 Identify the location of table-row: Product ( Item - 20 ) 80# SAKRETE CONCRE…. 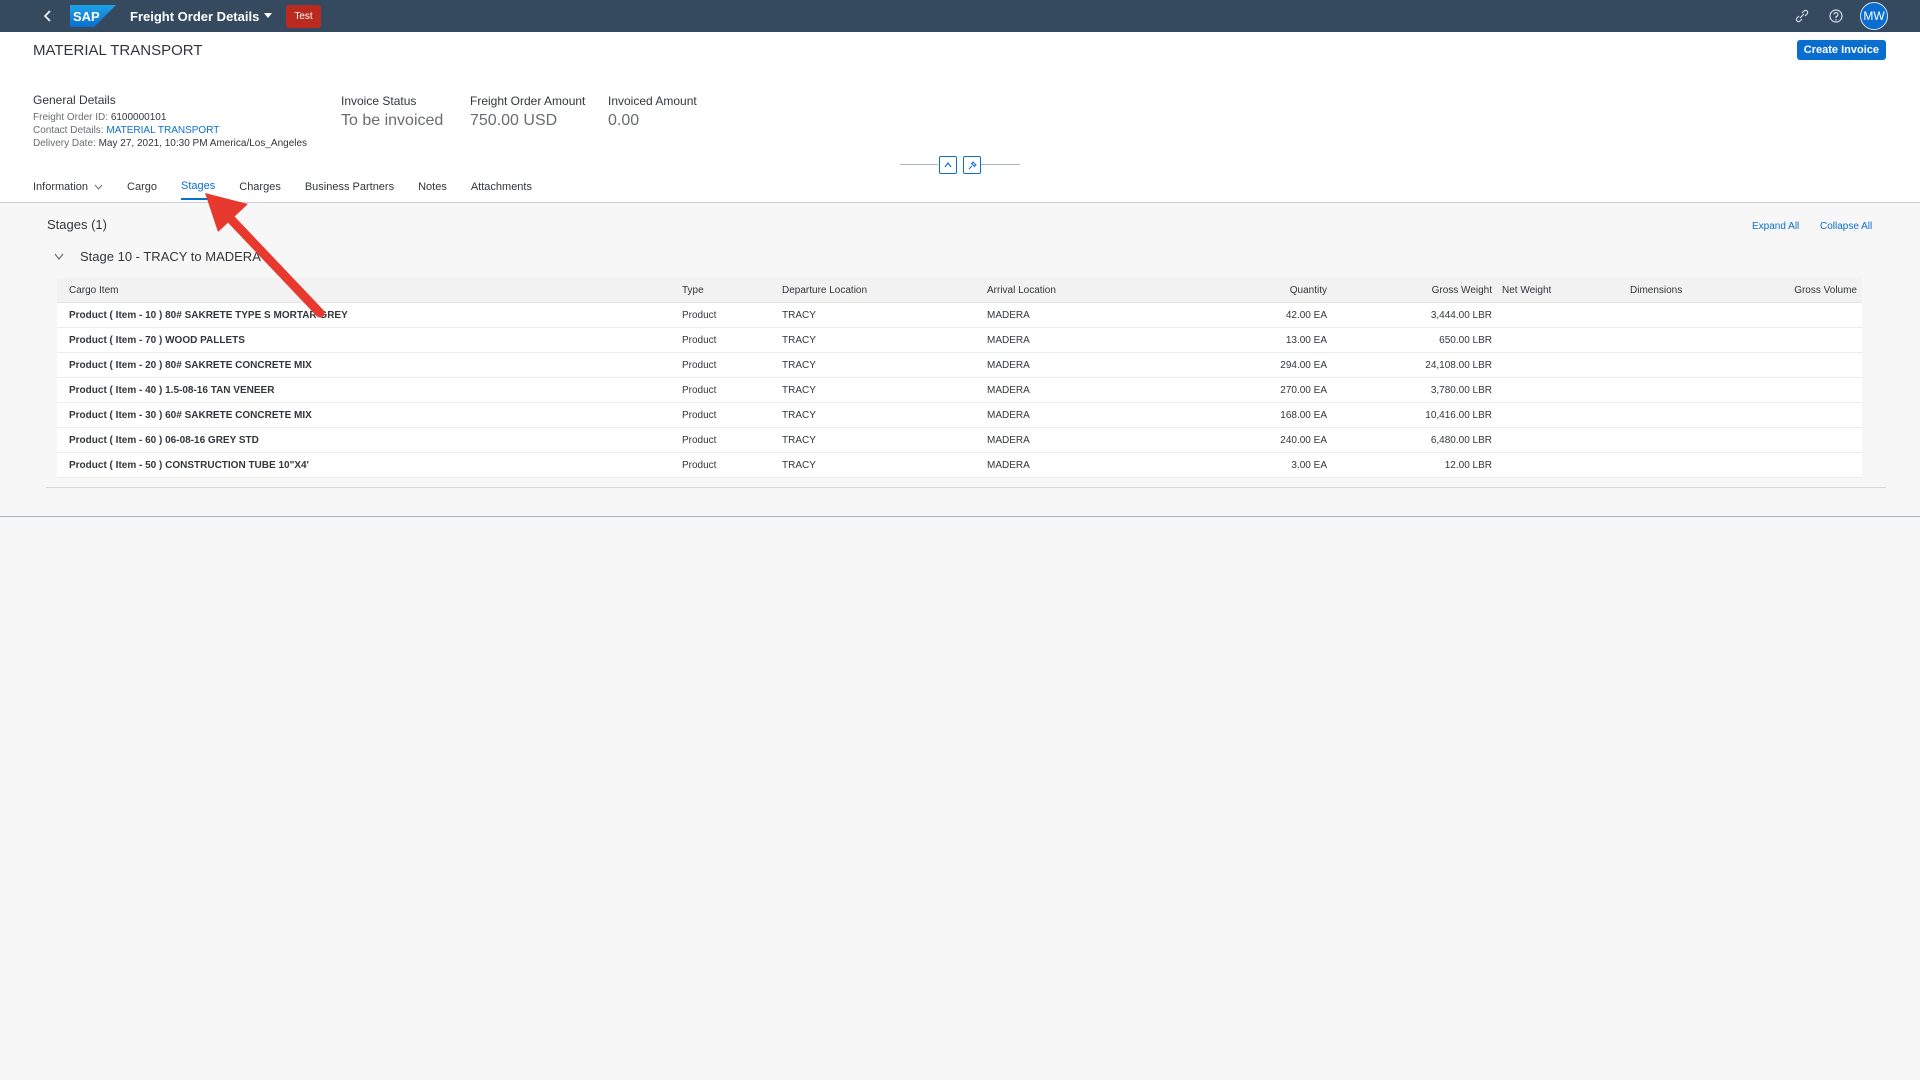
(959, 365).